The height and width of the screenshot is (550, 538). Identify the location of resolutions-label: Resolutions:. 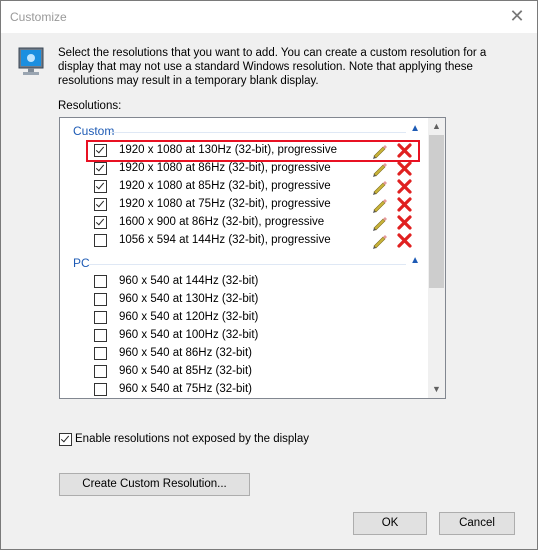
(90, 106).